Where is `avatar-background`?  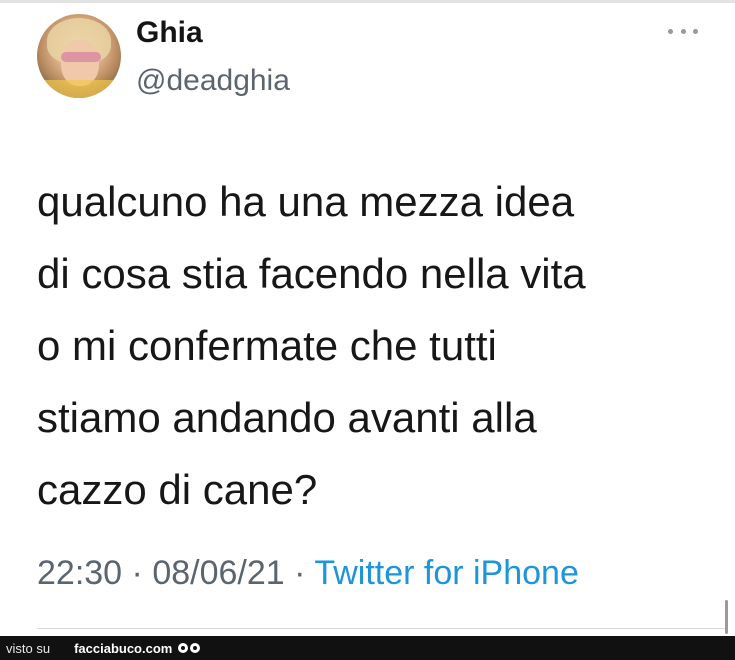 avatar-background is located at coordinates (79, 89).